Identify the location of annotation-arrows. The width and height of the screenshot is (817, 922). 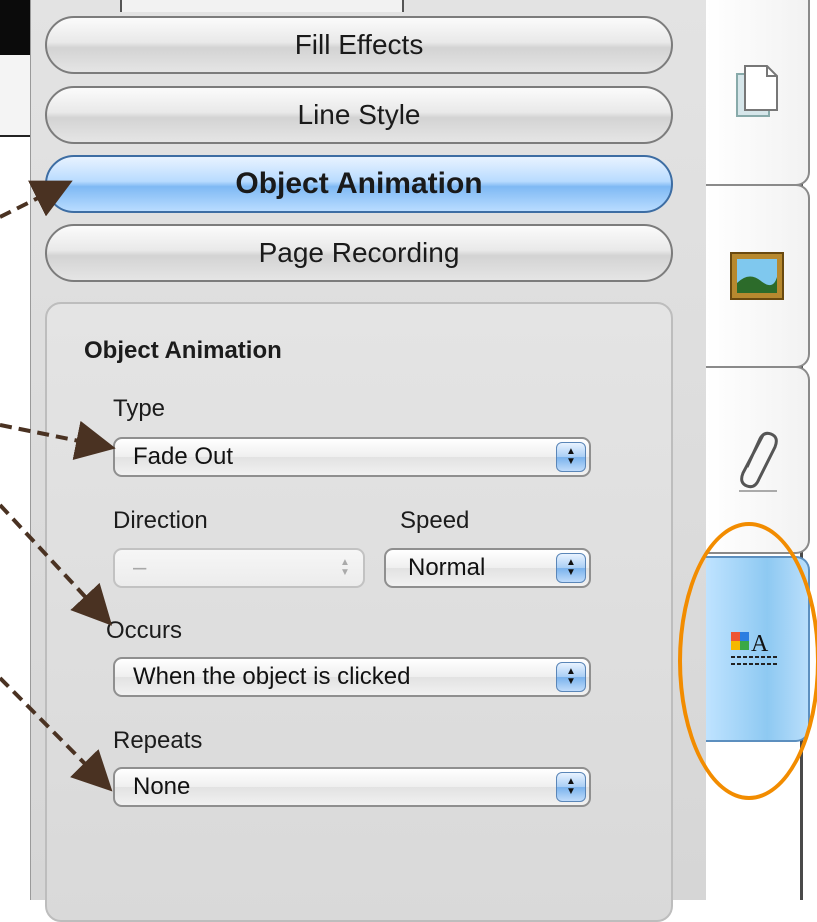
(58, 486).